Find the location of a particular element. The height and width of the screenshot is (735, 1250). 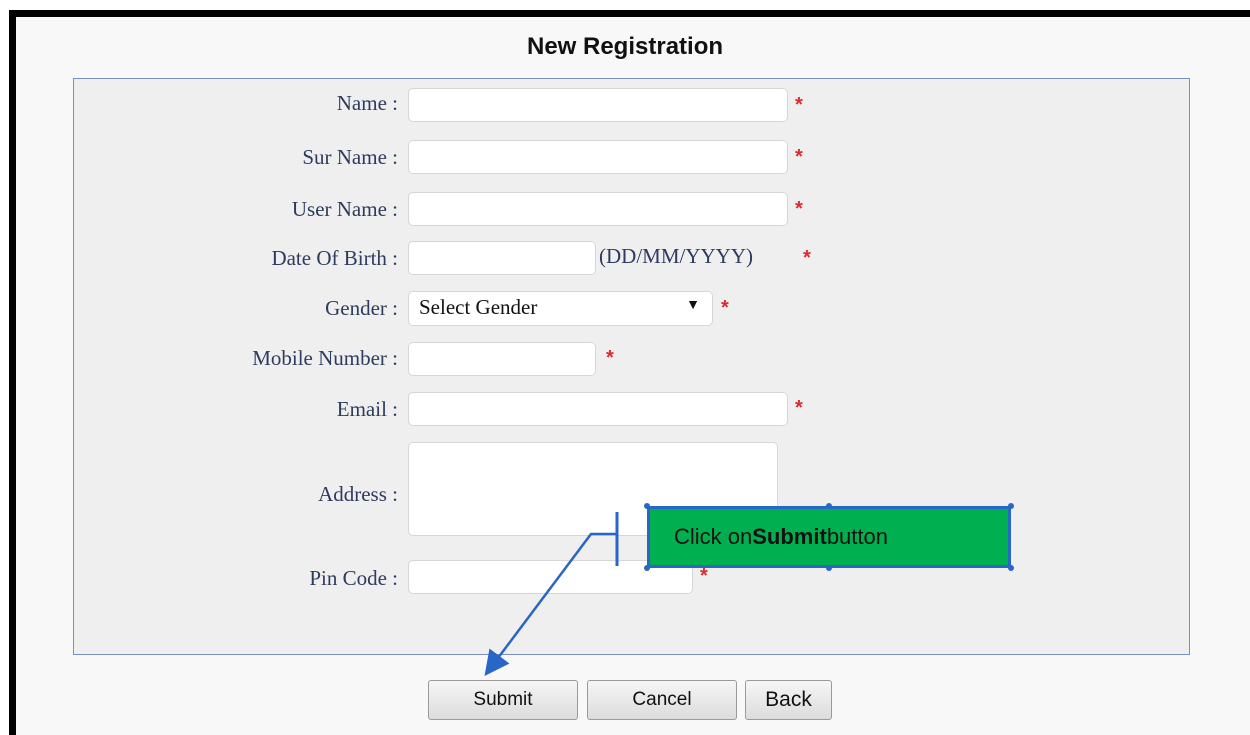

annotation-arrow is located at coordinates (551, 594).